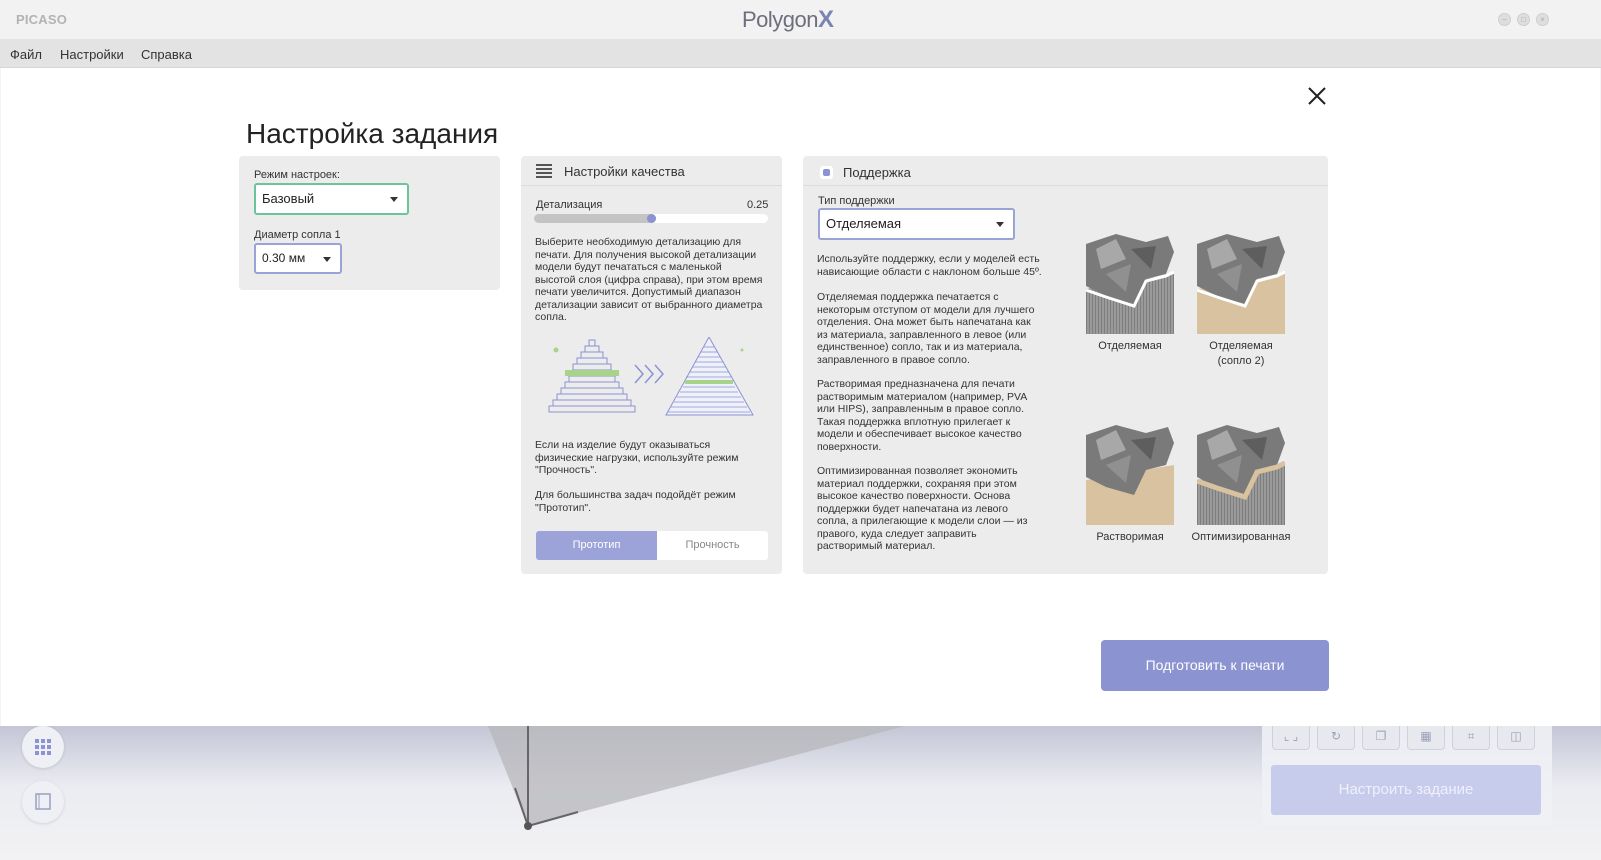 Image resolution: width=1601 pixels, height=860 pixels. I want to click on book-icon, so click(43, 801).